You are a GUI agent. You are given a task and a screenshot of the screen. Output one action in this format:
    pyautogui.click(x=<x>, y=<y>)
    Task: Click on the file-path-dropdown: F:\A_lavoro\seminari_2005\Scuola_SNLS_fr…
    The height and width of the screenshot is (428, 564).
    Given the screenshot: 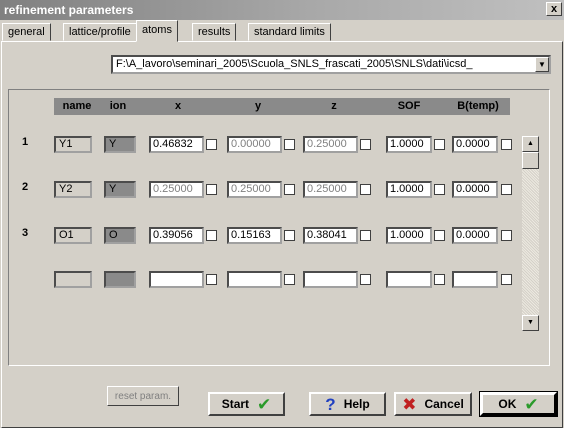 What is the action you would take?
    pyautogui.click(x=331, y=64)
    